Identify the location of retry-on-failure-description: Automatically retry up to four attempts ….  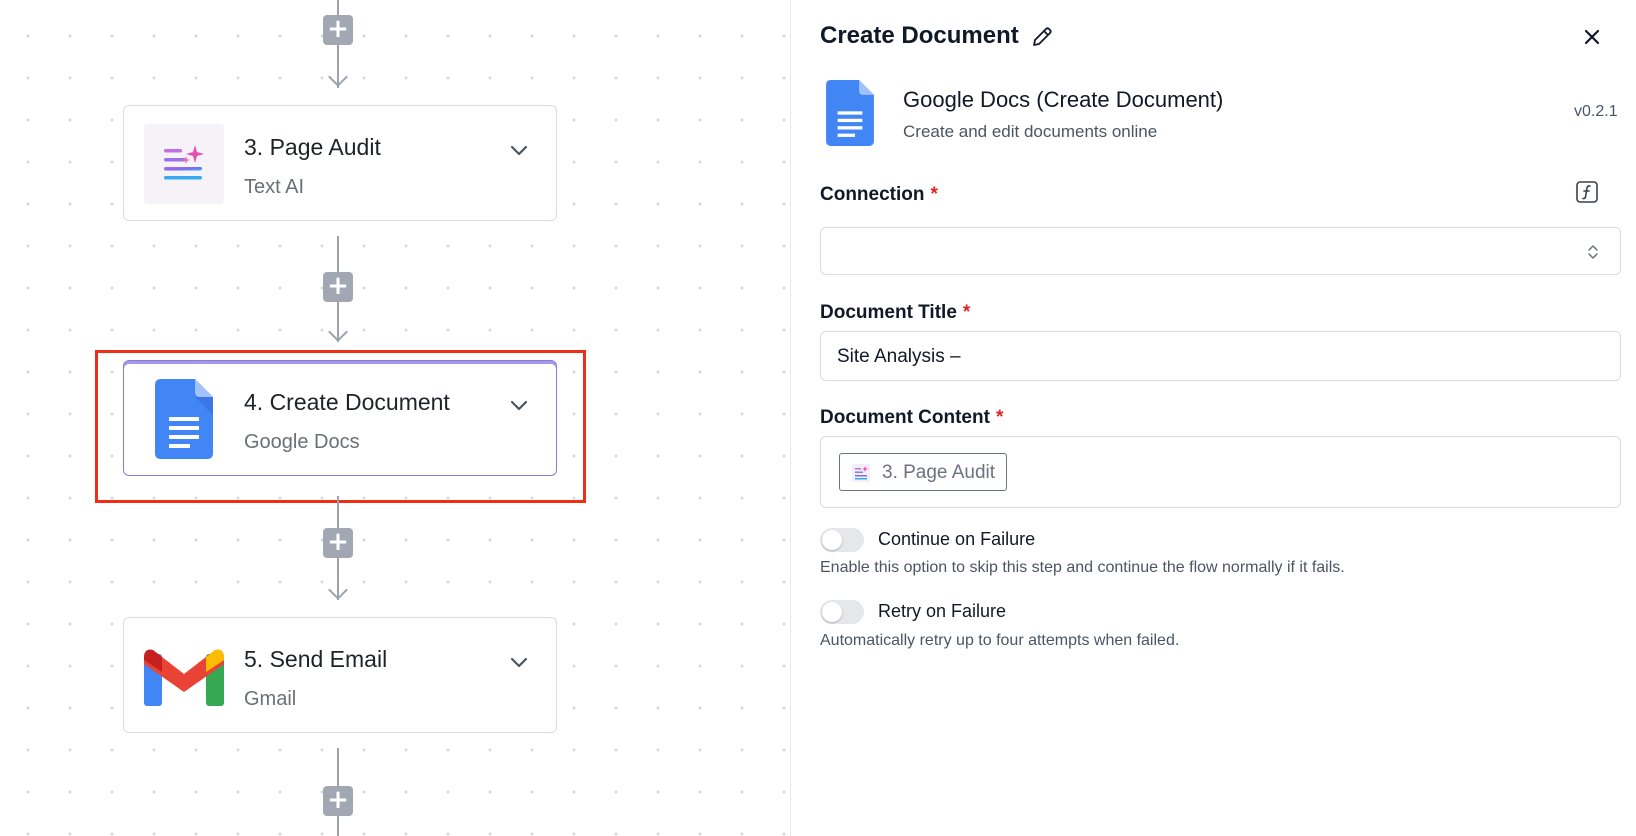
(1000, 640).